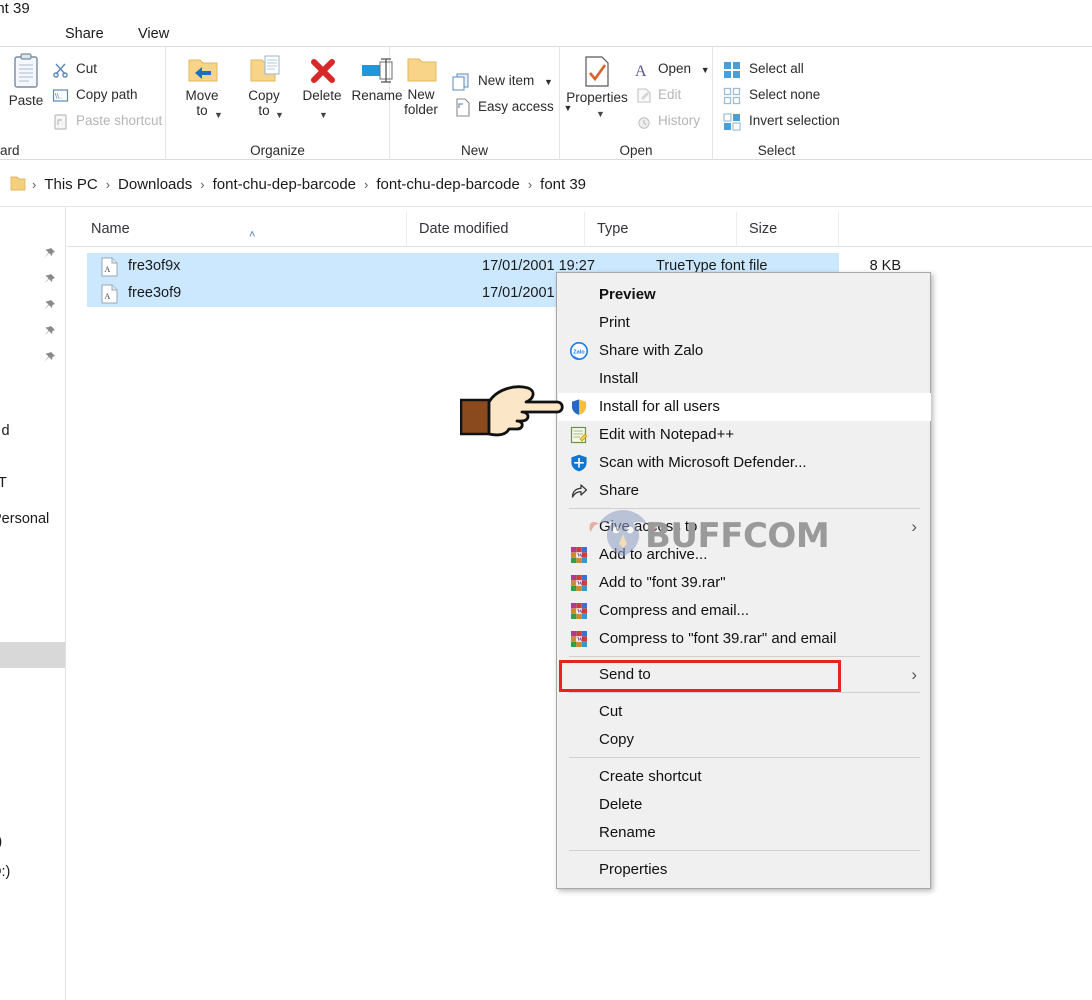 This screenshot has height=1000, width=1092. What do you see at coordinates (744, 491) in the screenshot?
I see `menu-item-share: Share` at bounding box center [744, 491].